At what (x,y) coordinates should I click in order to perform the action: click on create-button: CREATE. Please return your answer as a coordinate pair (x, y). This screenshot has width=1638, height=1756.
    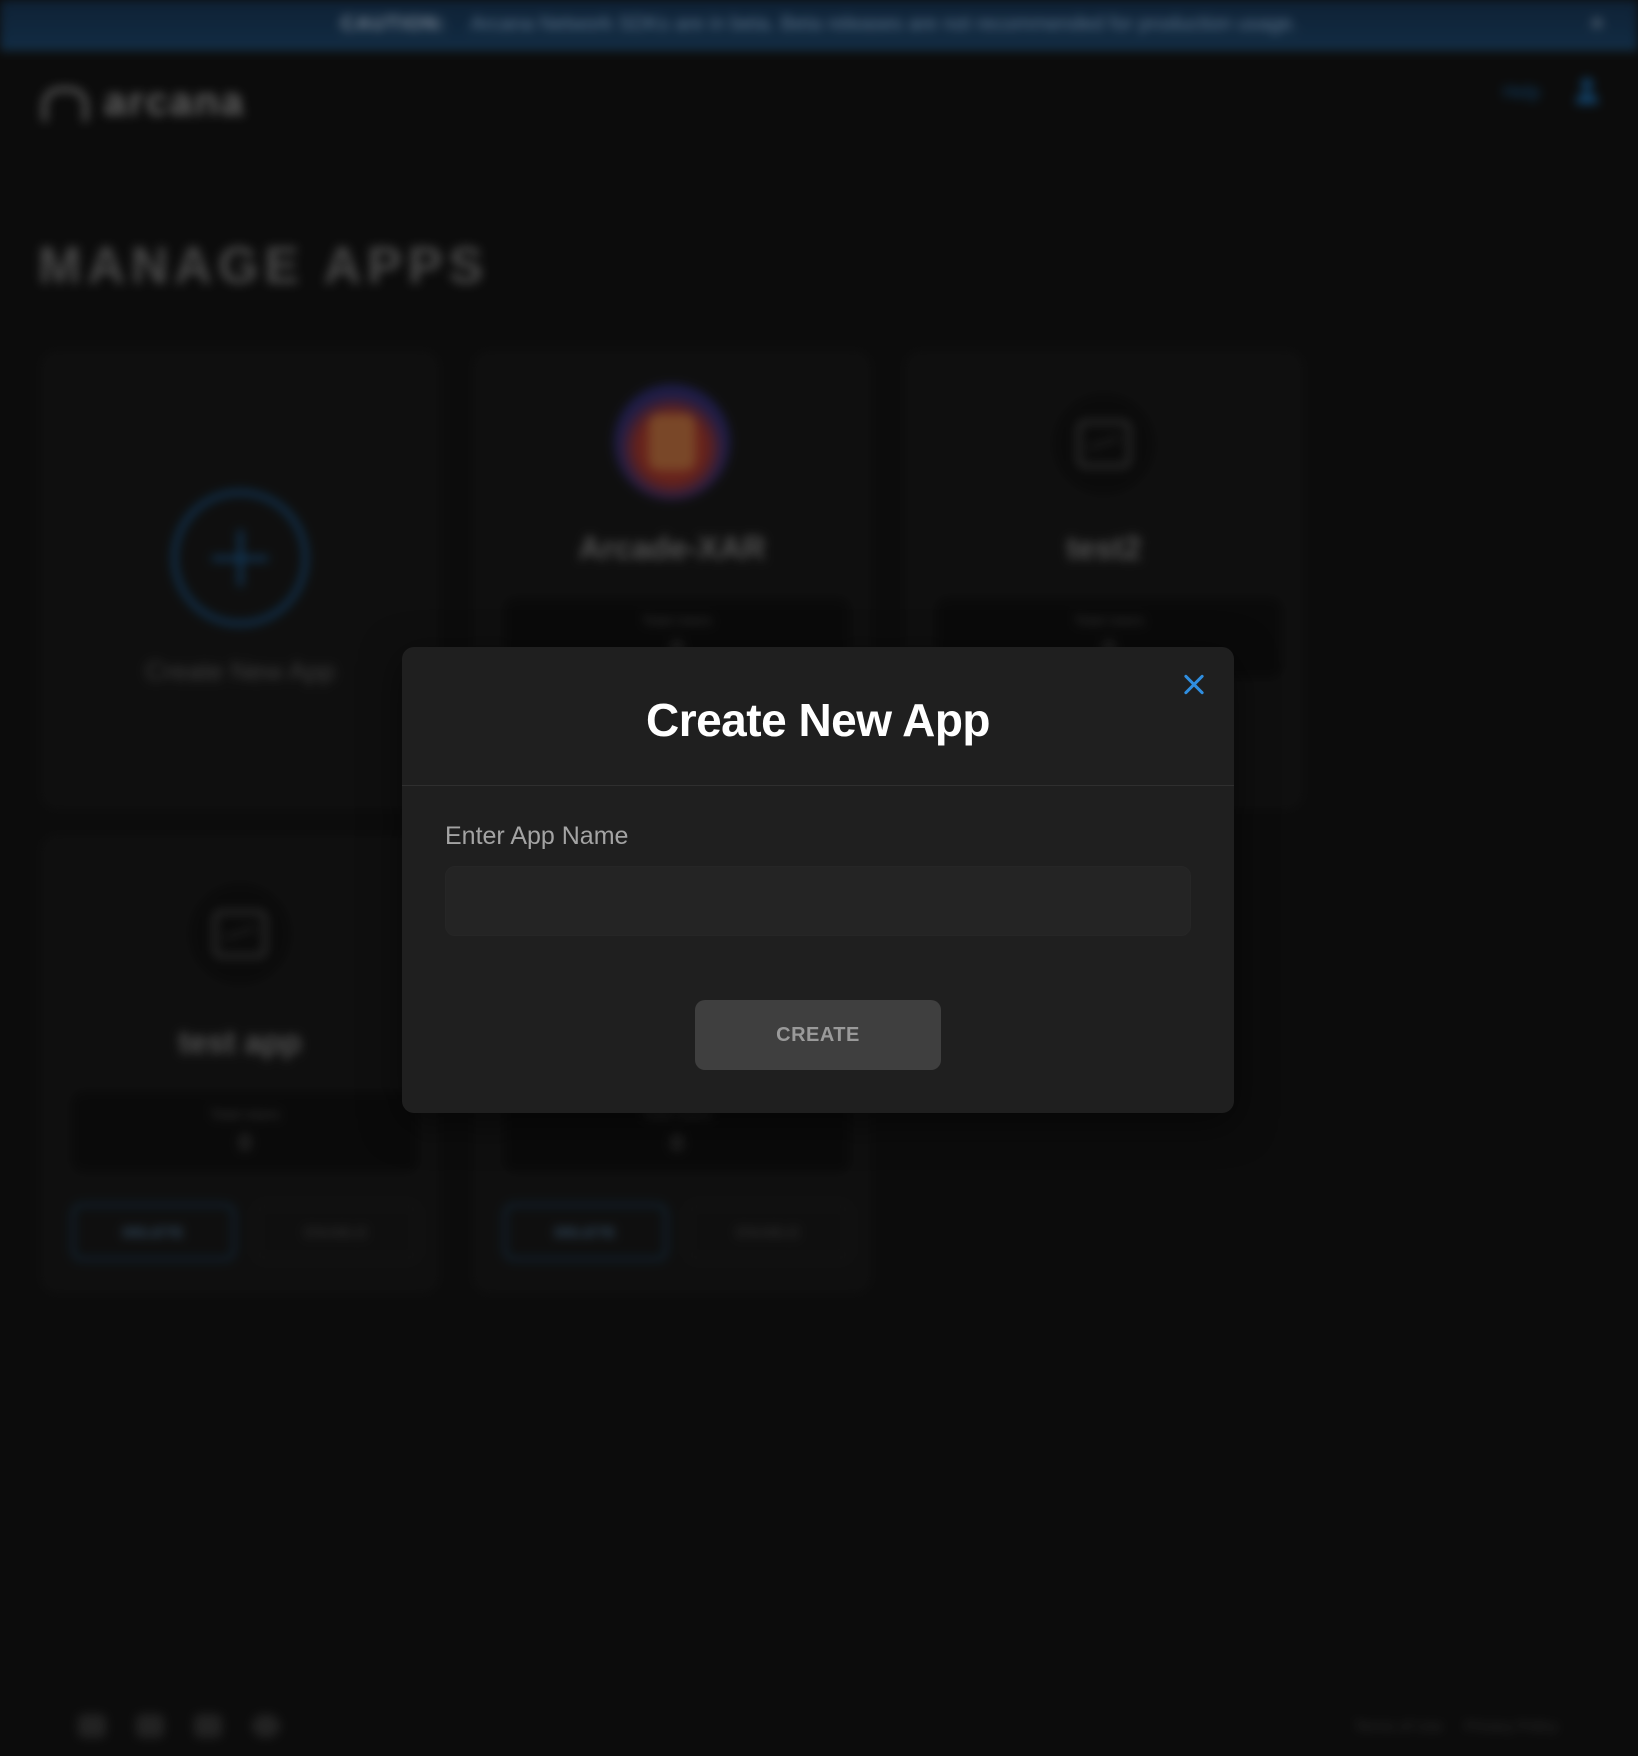
    Looking at the image, I should click on (818, 1035).